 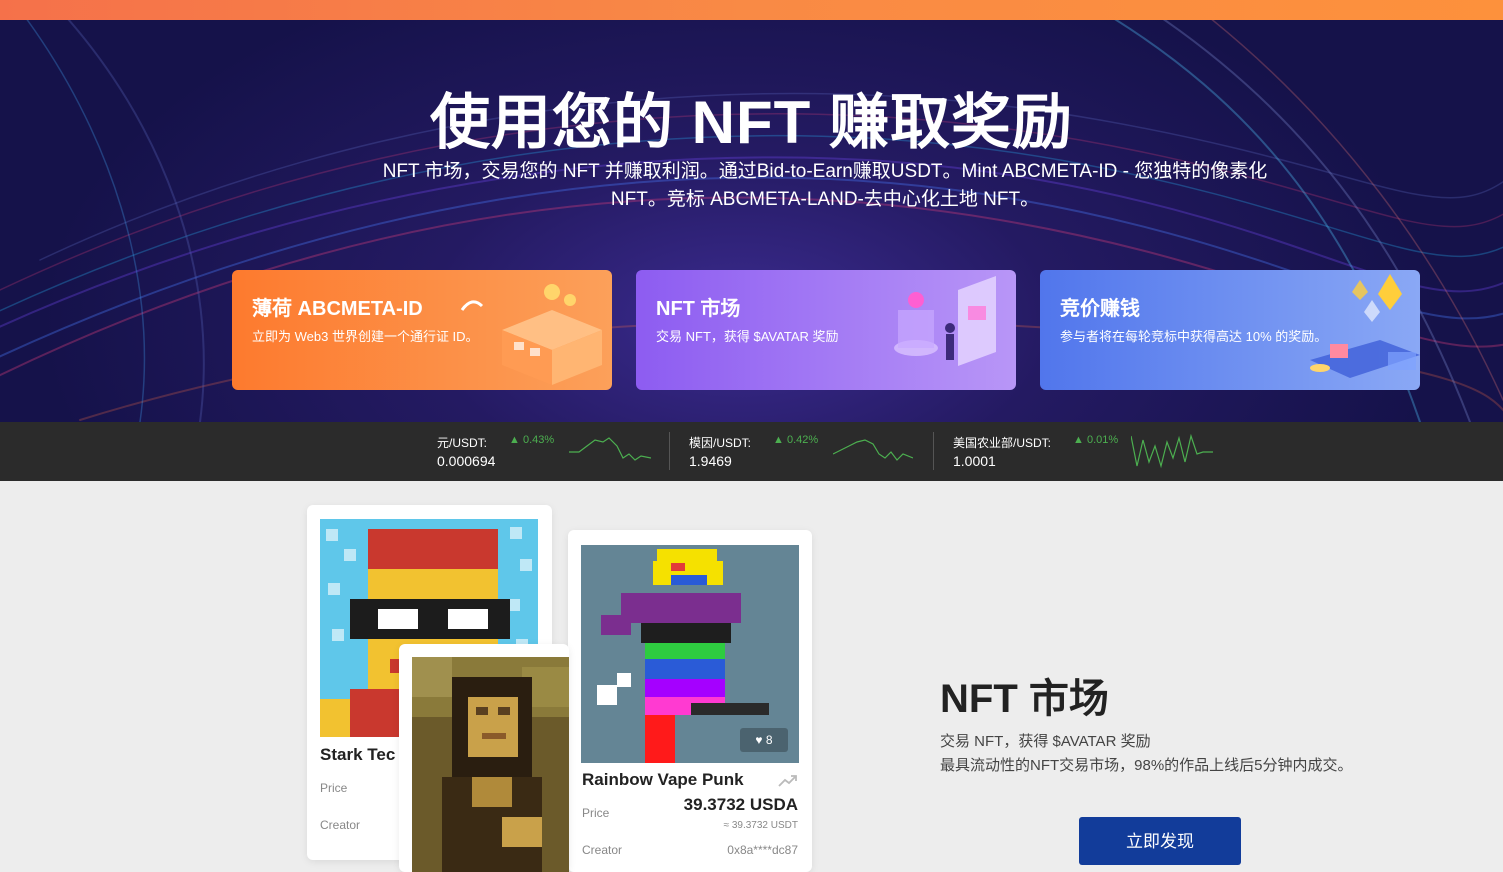 I want to click on feature-card-nft-market: NFT 市场 交易 NFT，获得 $AVATAR 奖励, so click(x=826, y=330).